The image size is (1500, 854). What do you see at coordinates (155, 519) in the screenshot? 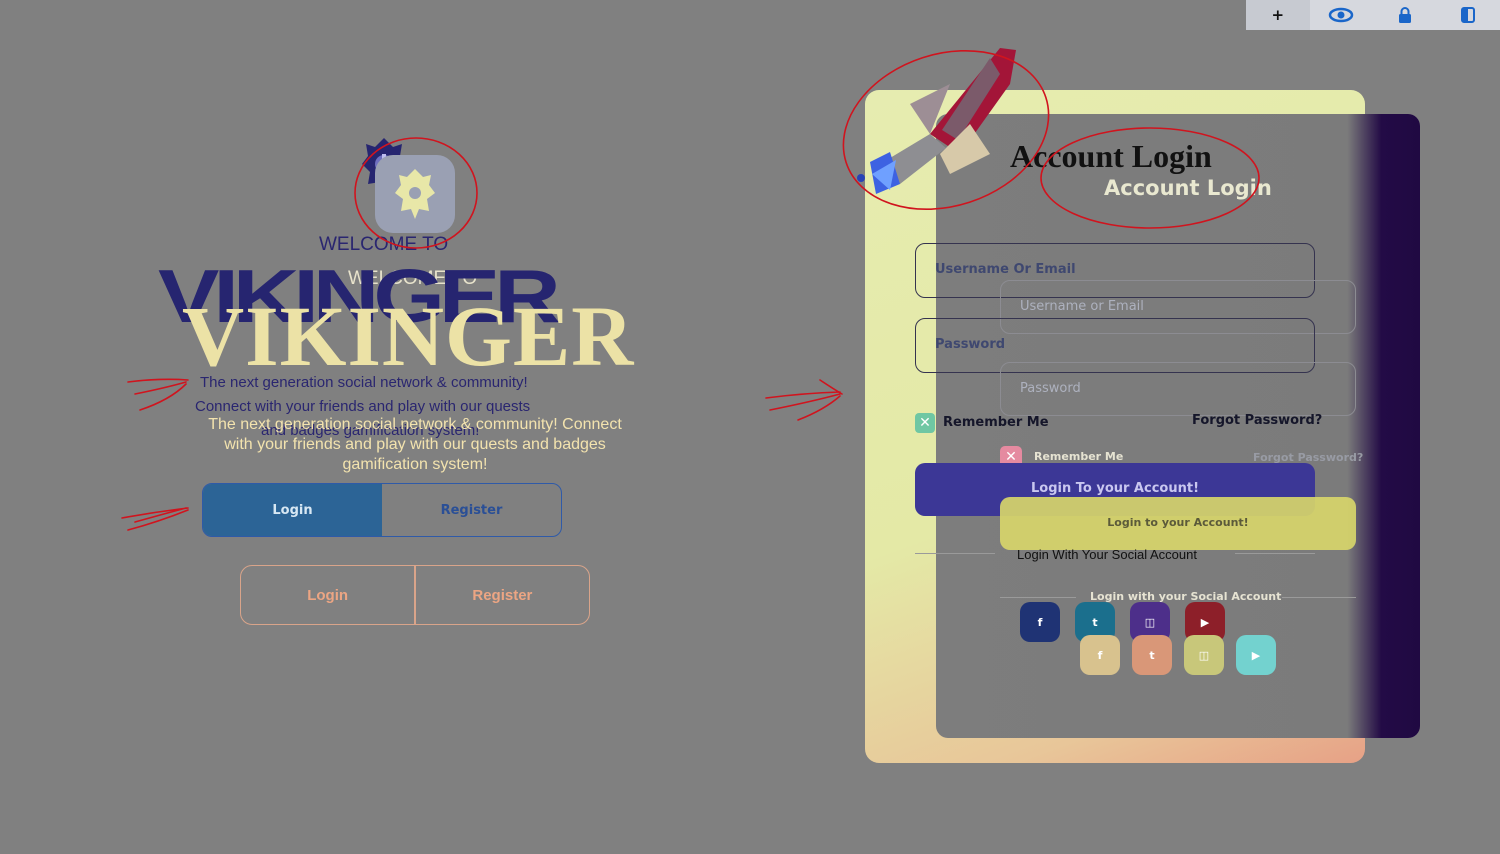
I see `annotation-arrow-tabs` at bounding box center [155, 519].